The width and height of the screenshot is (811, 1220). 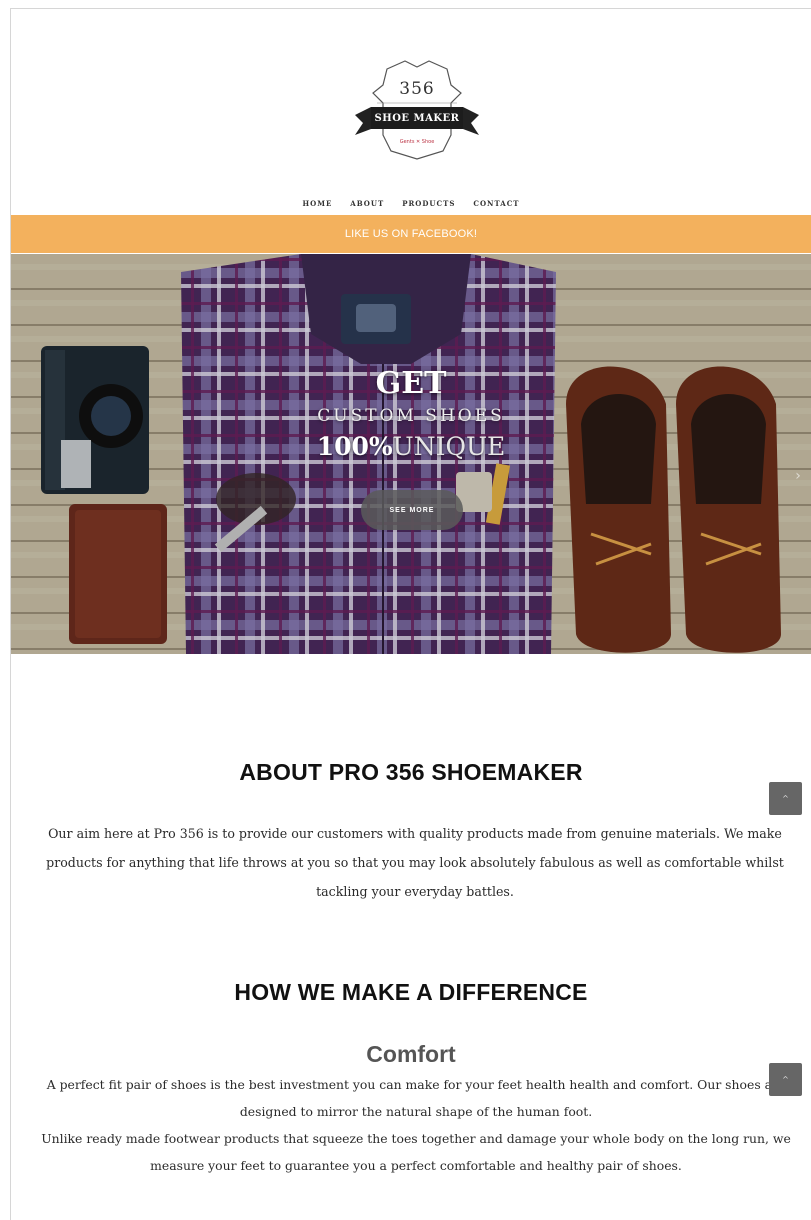 I want to click on hero-heading: GET, so click(x=411, y=383).